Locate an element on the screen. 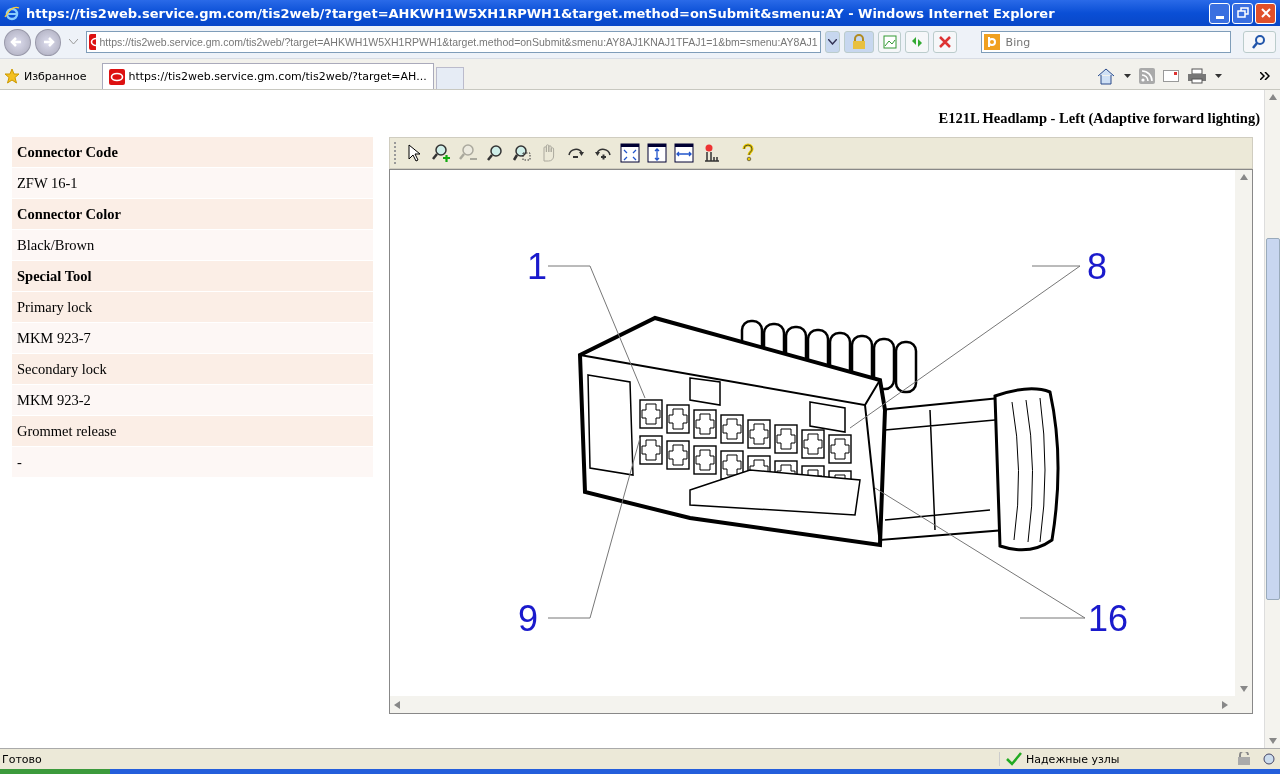 Image resolution: width=1280 pixels, height=774 pixels. search-button is located at coordinates (1259, 42).